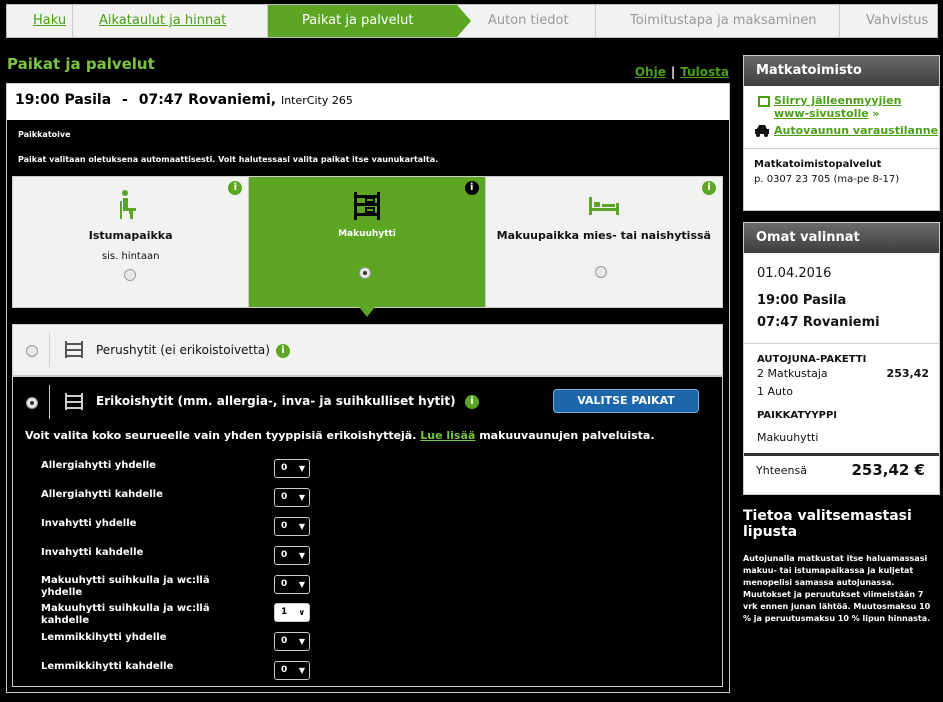 The width and height of the screenshot is (943, 702). Describe the element at coordinates (794, 273) in the screenshot. I see `travel-date: 01.04.2016` at that location.